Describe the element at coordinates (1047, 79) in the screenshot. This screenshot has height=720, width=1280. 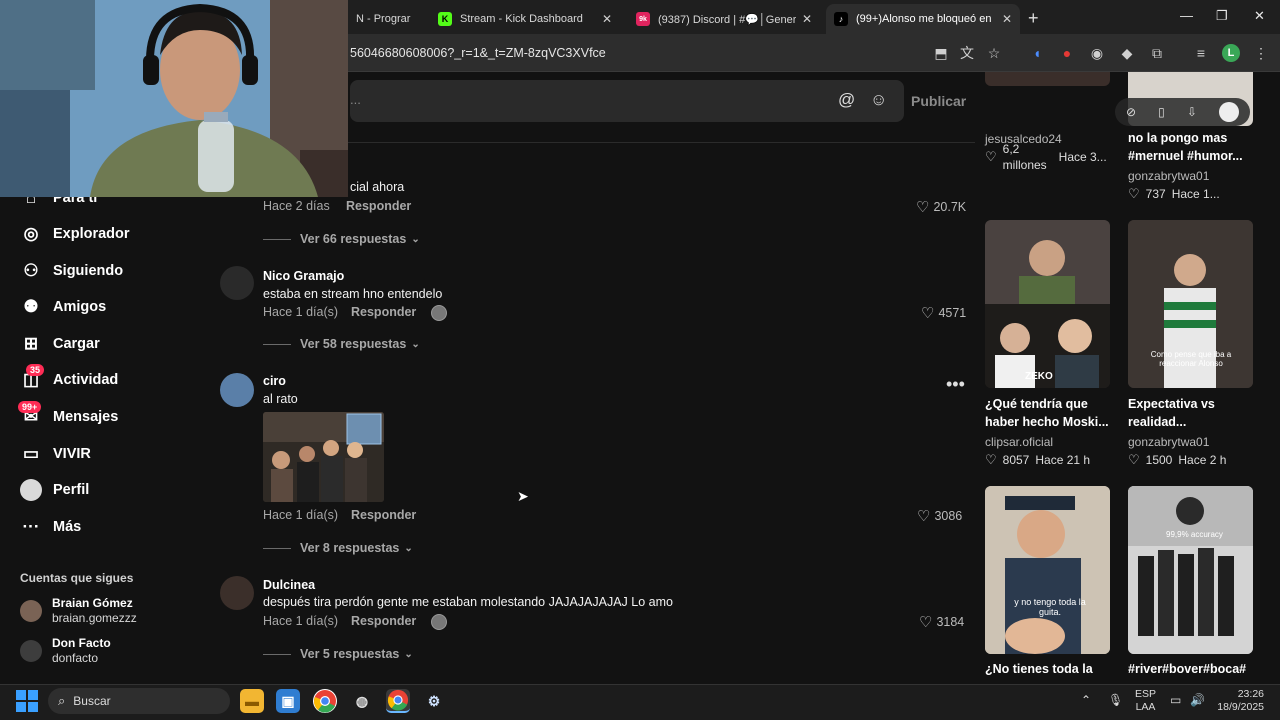
I see `video-thumbnail` at that location.